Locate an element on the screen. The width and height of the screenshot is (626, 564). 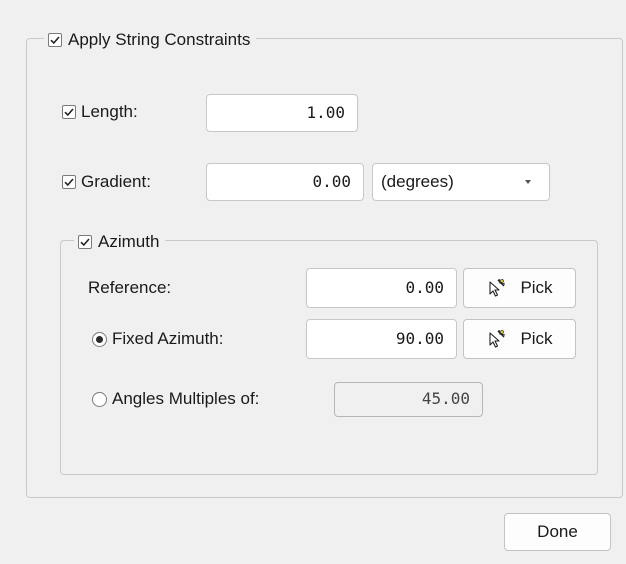
fixed-azimuth-label: Fixed Azimuth: is located at coordinates (168, 338).